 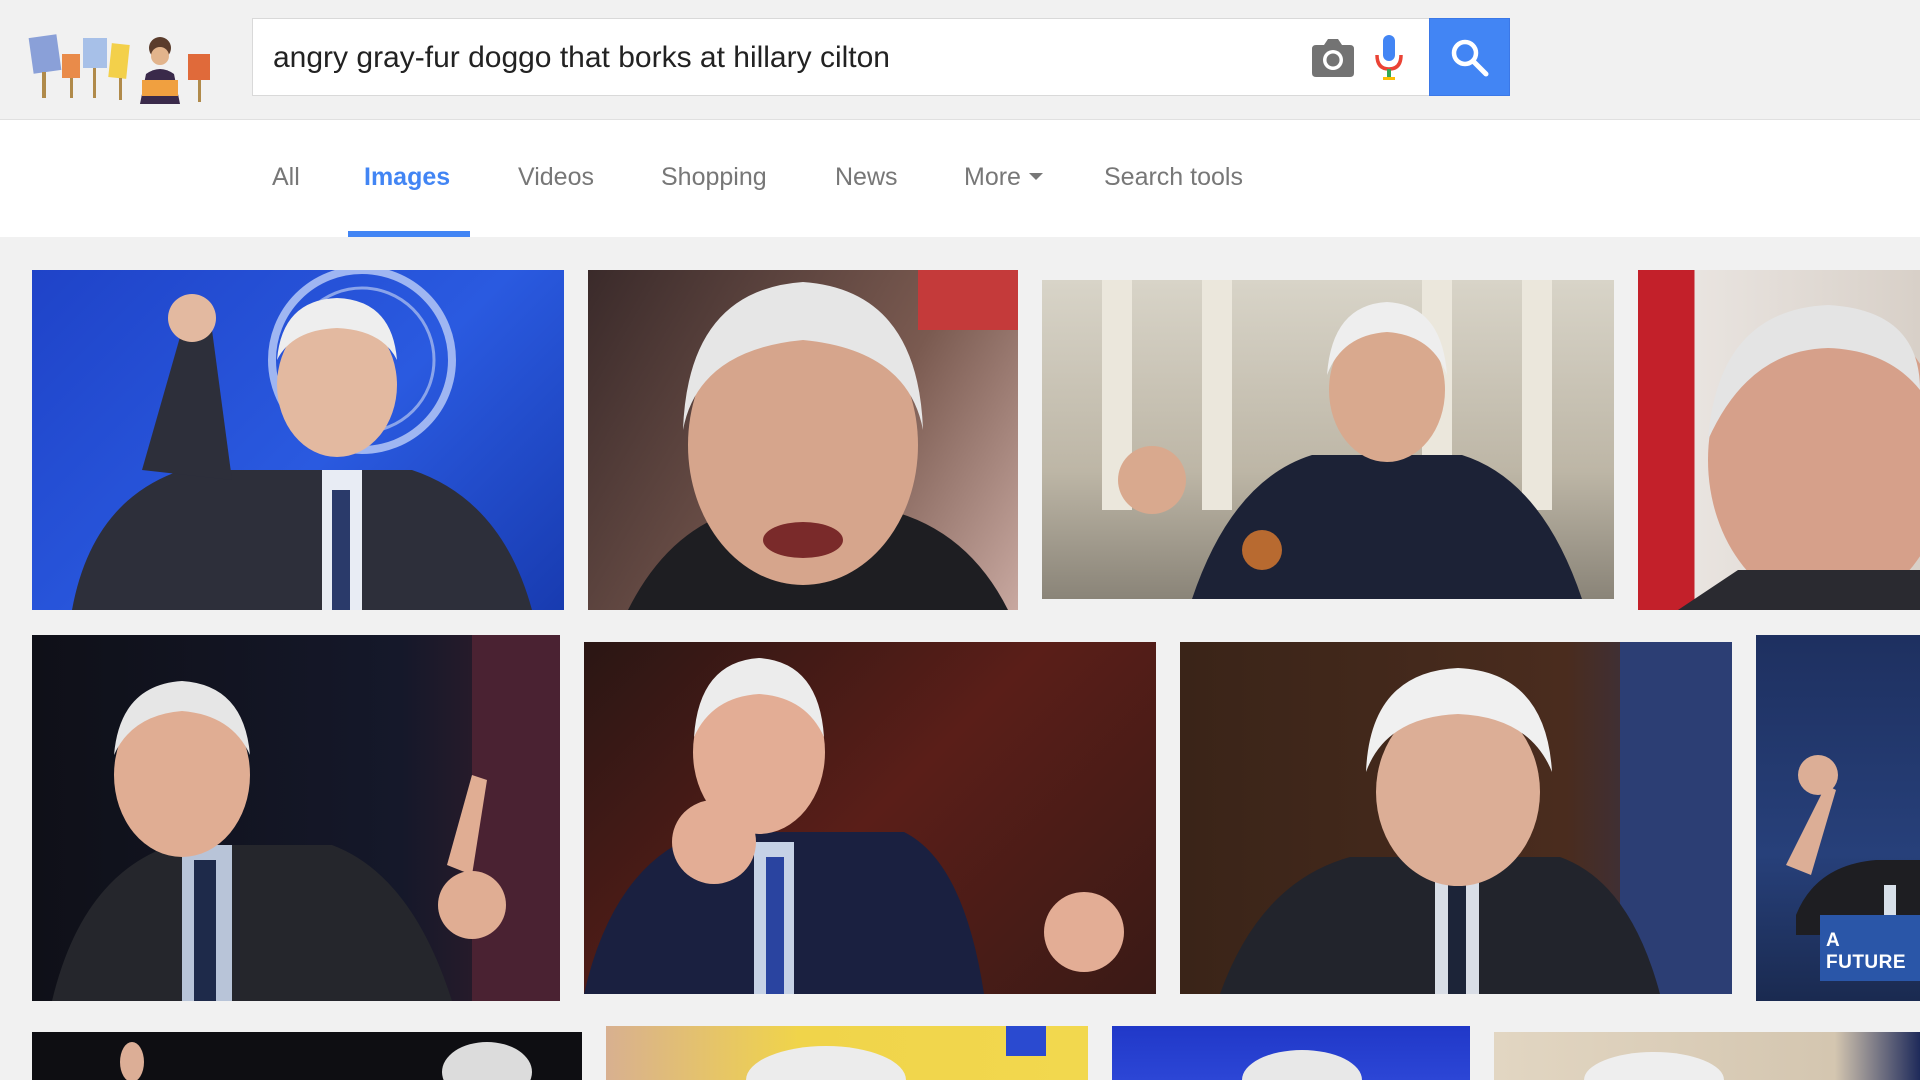 I want to click on tab-more-label: More, so click(x=992, y=177).